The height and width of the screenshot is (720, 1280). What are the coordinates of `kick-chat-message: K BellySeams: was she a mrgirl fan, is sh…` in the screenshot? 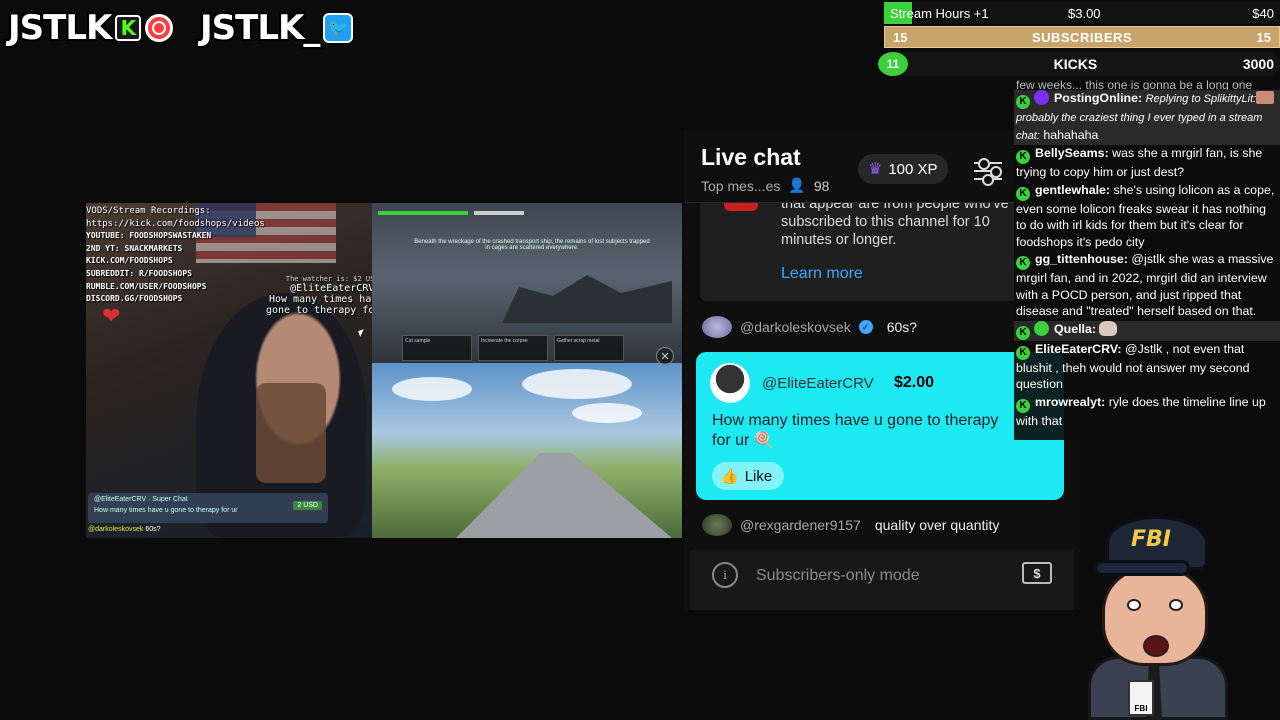 It's located at (1147, 163).